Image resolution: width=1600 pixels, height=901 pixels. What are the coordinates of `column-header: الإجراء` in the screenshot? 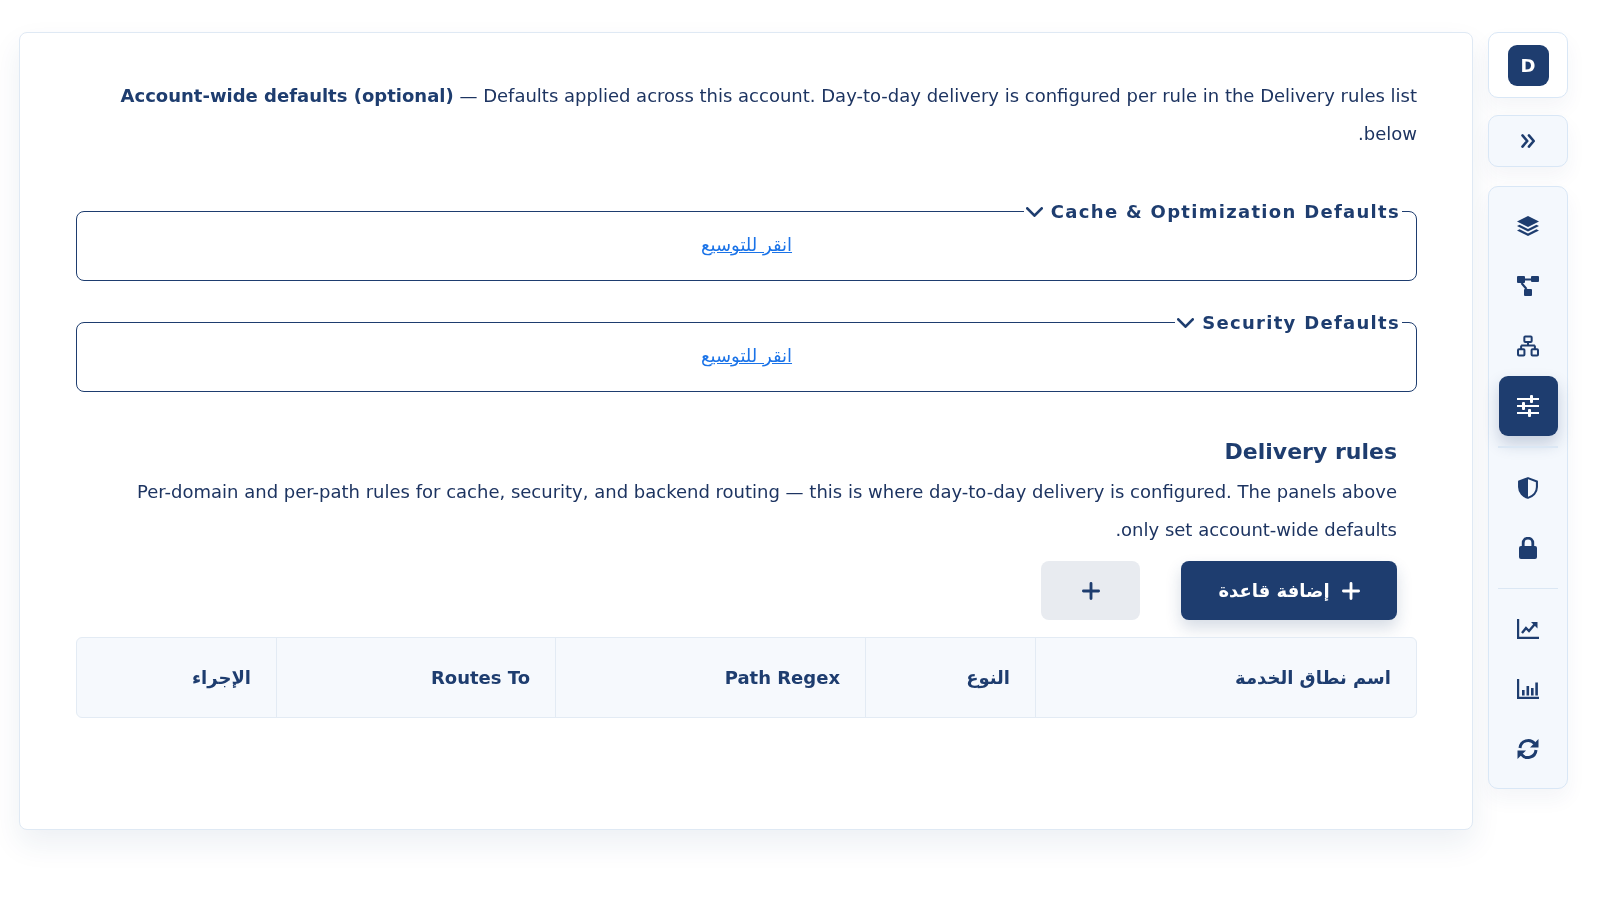 It's located at (221, 678).